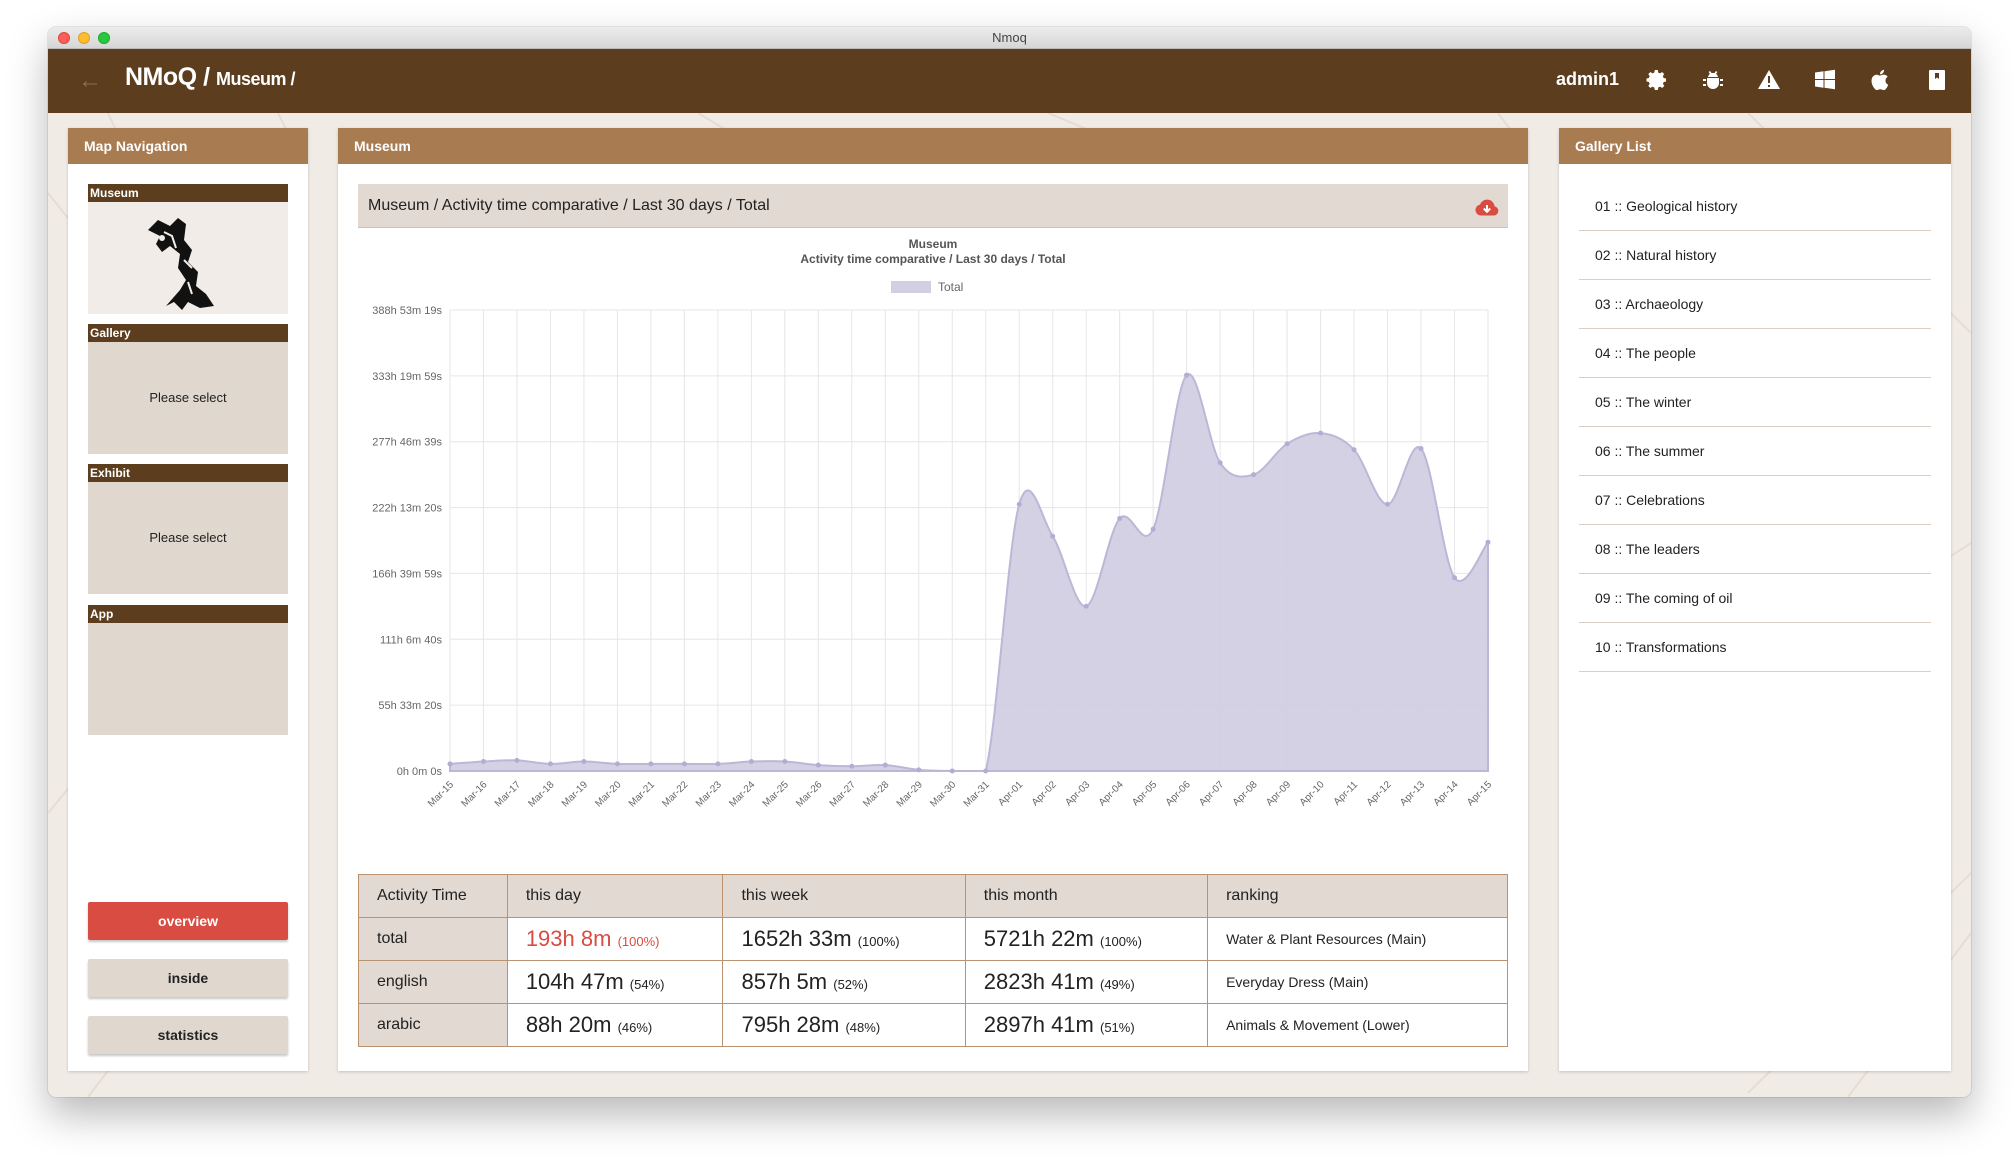 Image resolution: width=2015 pixels, height=1170 pixels. Describe the element at coordinates (1755, 206) in the screenshot. I see `gallery-item-01: 01 :: Geological history` at that location.